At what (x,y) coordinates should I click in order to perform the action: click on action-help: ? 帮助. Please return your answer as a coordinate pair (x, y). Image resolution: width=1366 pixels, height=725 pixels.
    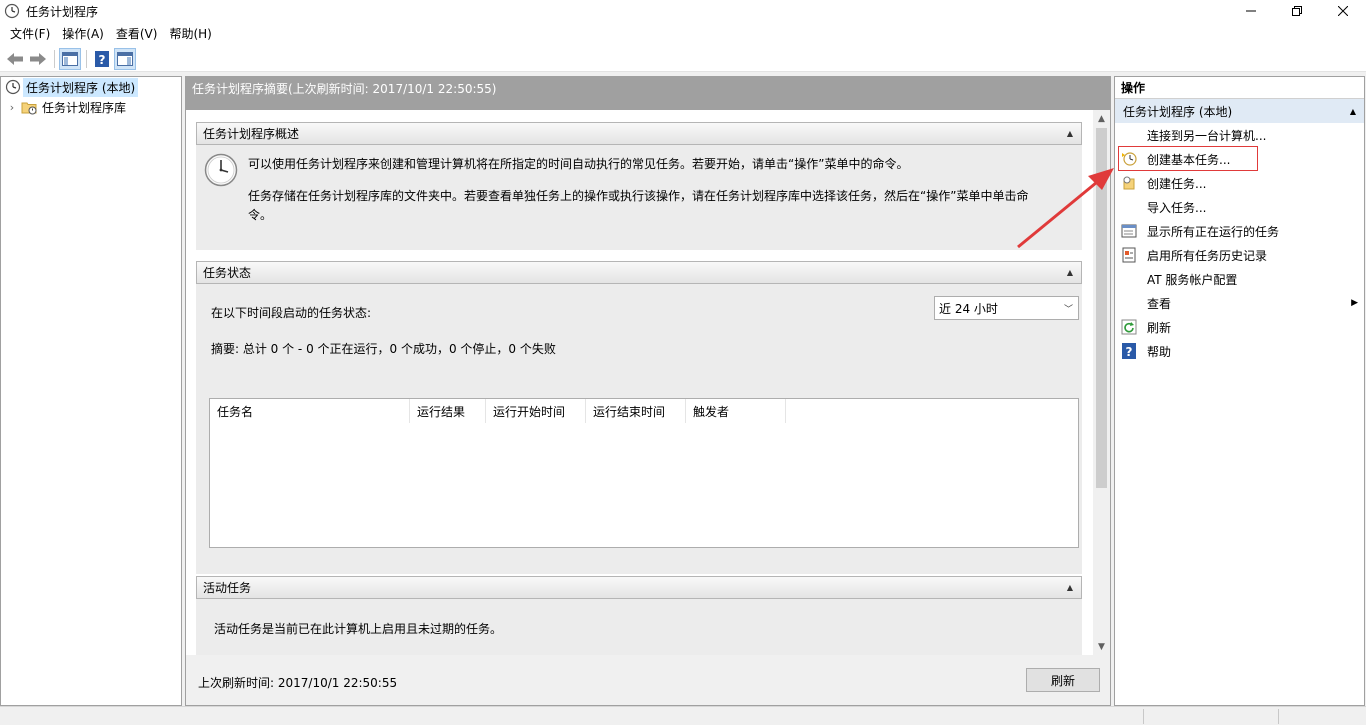
    Looking at the image, I should click on (1239, 351).